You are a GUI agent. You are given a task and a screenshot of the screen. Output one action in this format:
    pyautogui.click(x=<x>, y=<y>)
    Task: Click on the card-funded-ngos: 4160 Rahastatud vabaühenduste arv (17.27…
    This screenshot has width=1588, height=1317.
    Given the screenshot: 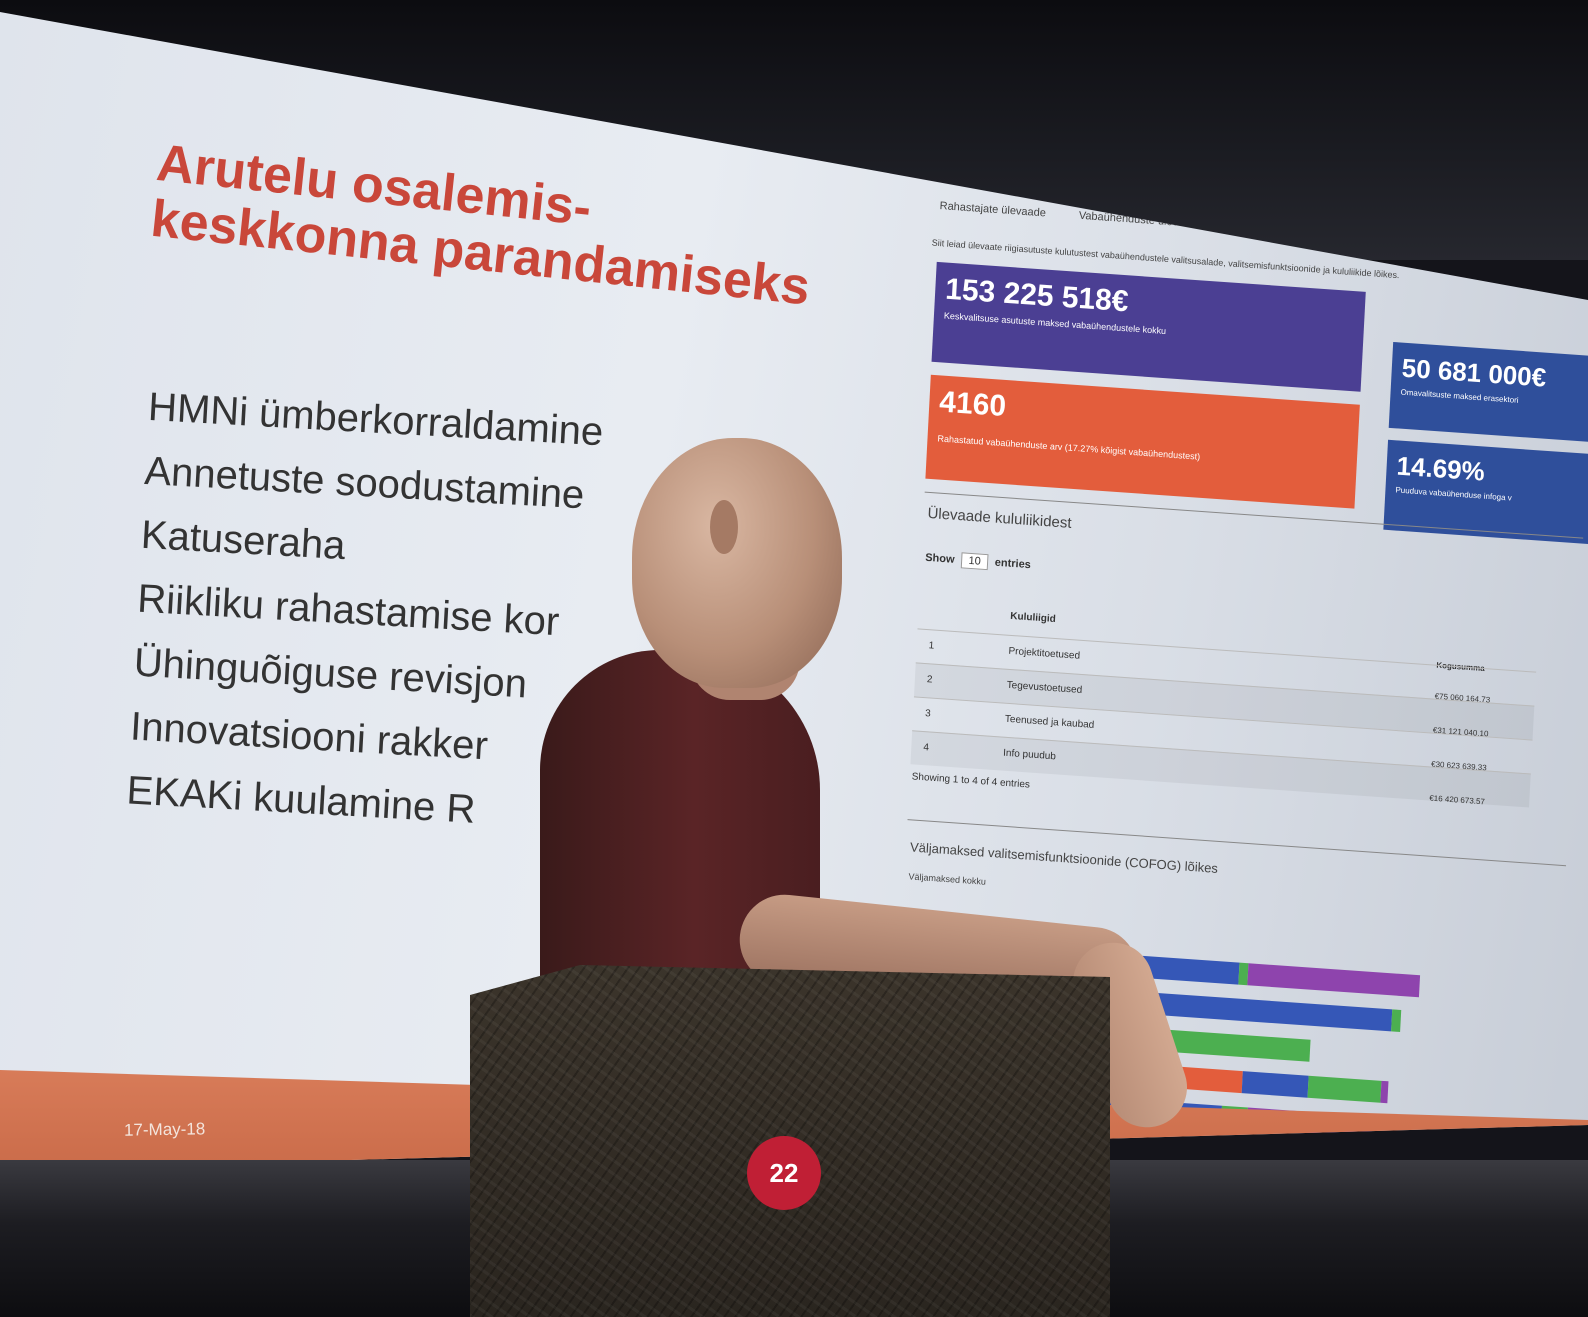 What is the action you would take?
    pyautogui.click(x=1142, y=441)
    